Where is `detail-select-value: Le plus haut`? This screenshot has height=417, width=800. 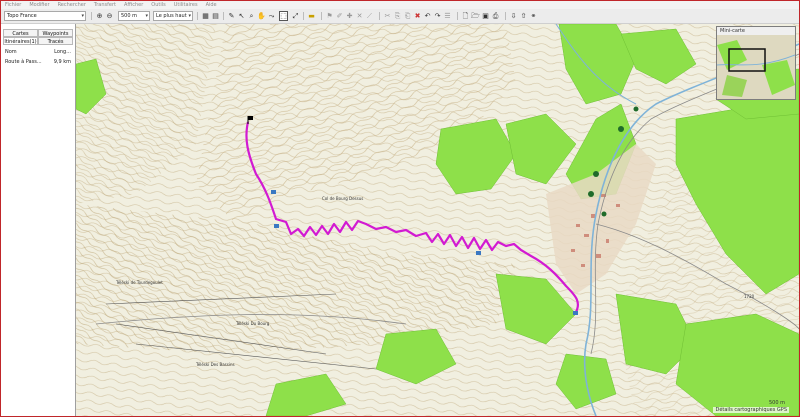 detail-select-value: Le plus haut is located at coordinates (171, 16).